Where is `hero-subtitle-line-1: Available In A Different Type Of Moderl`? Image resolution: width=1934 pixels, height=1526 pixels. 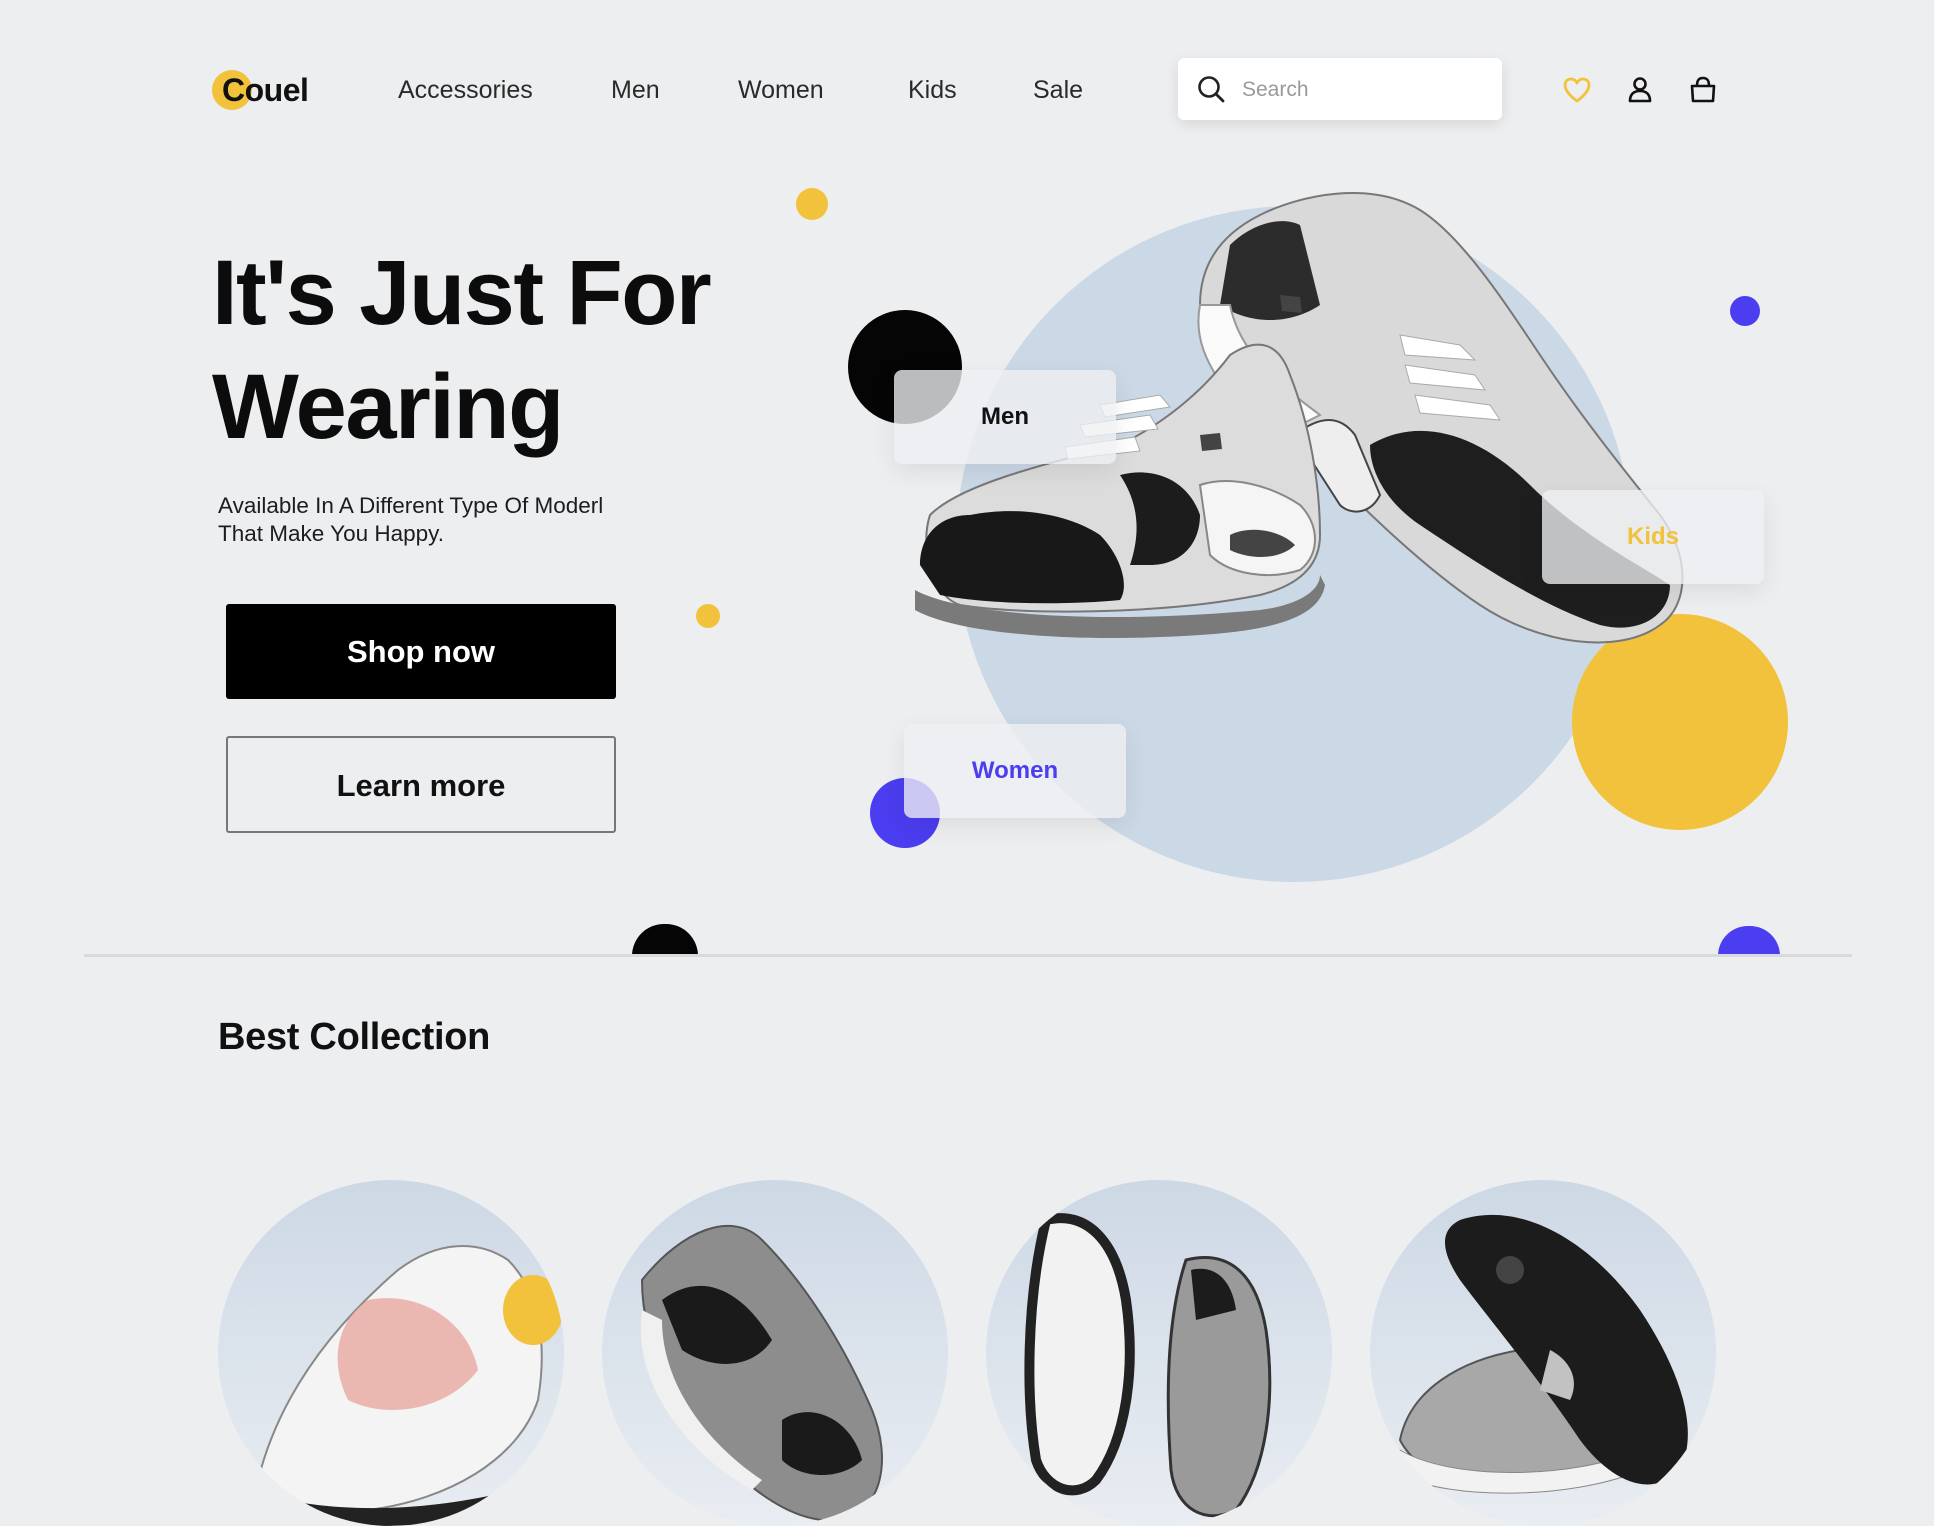
hero-subtitle-line-1: Available In A Different Type Of Moderl is located at coordinates (411, 505).